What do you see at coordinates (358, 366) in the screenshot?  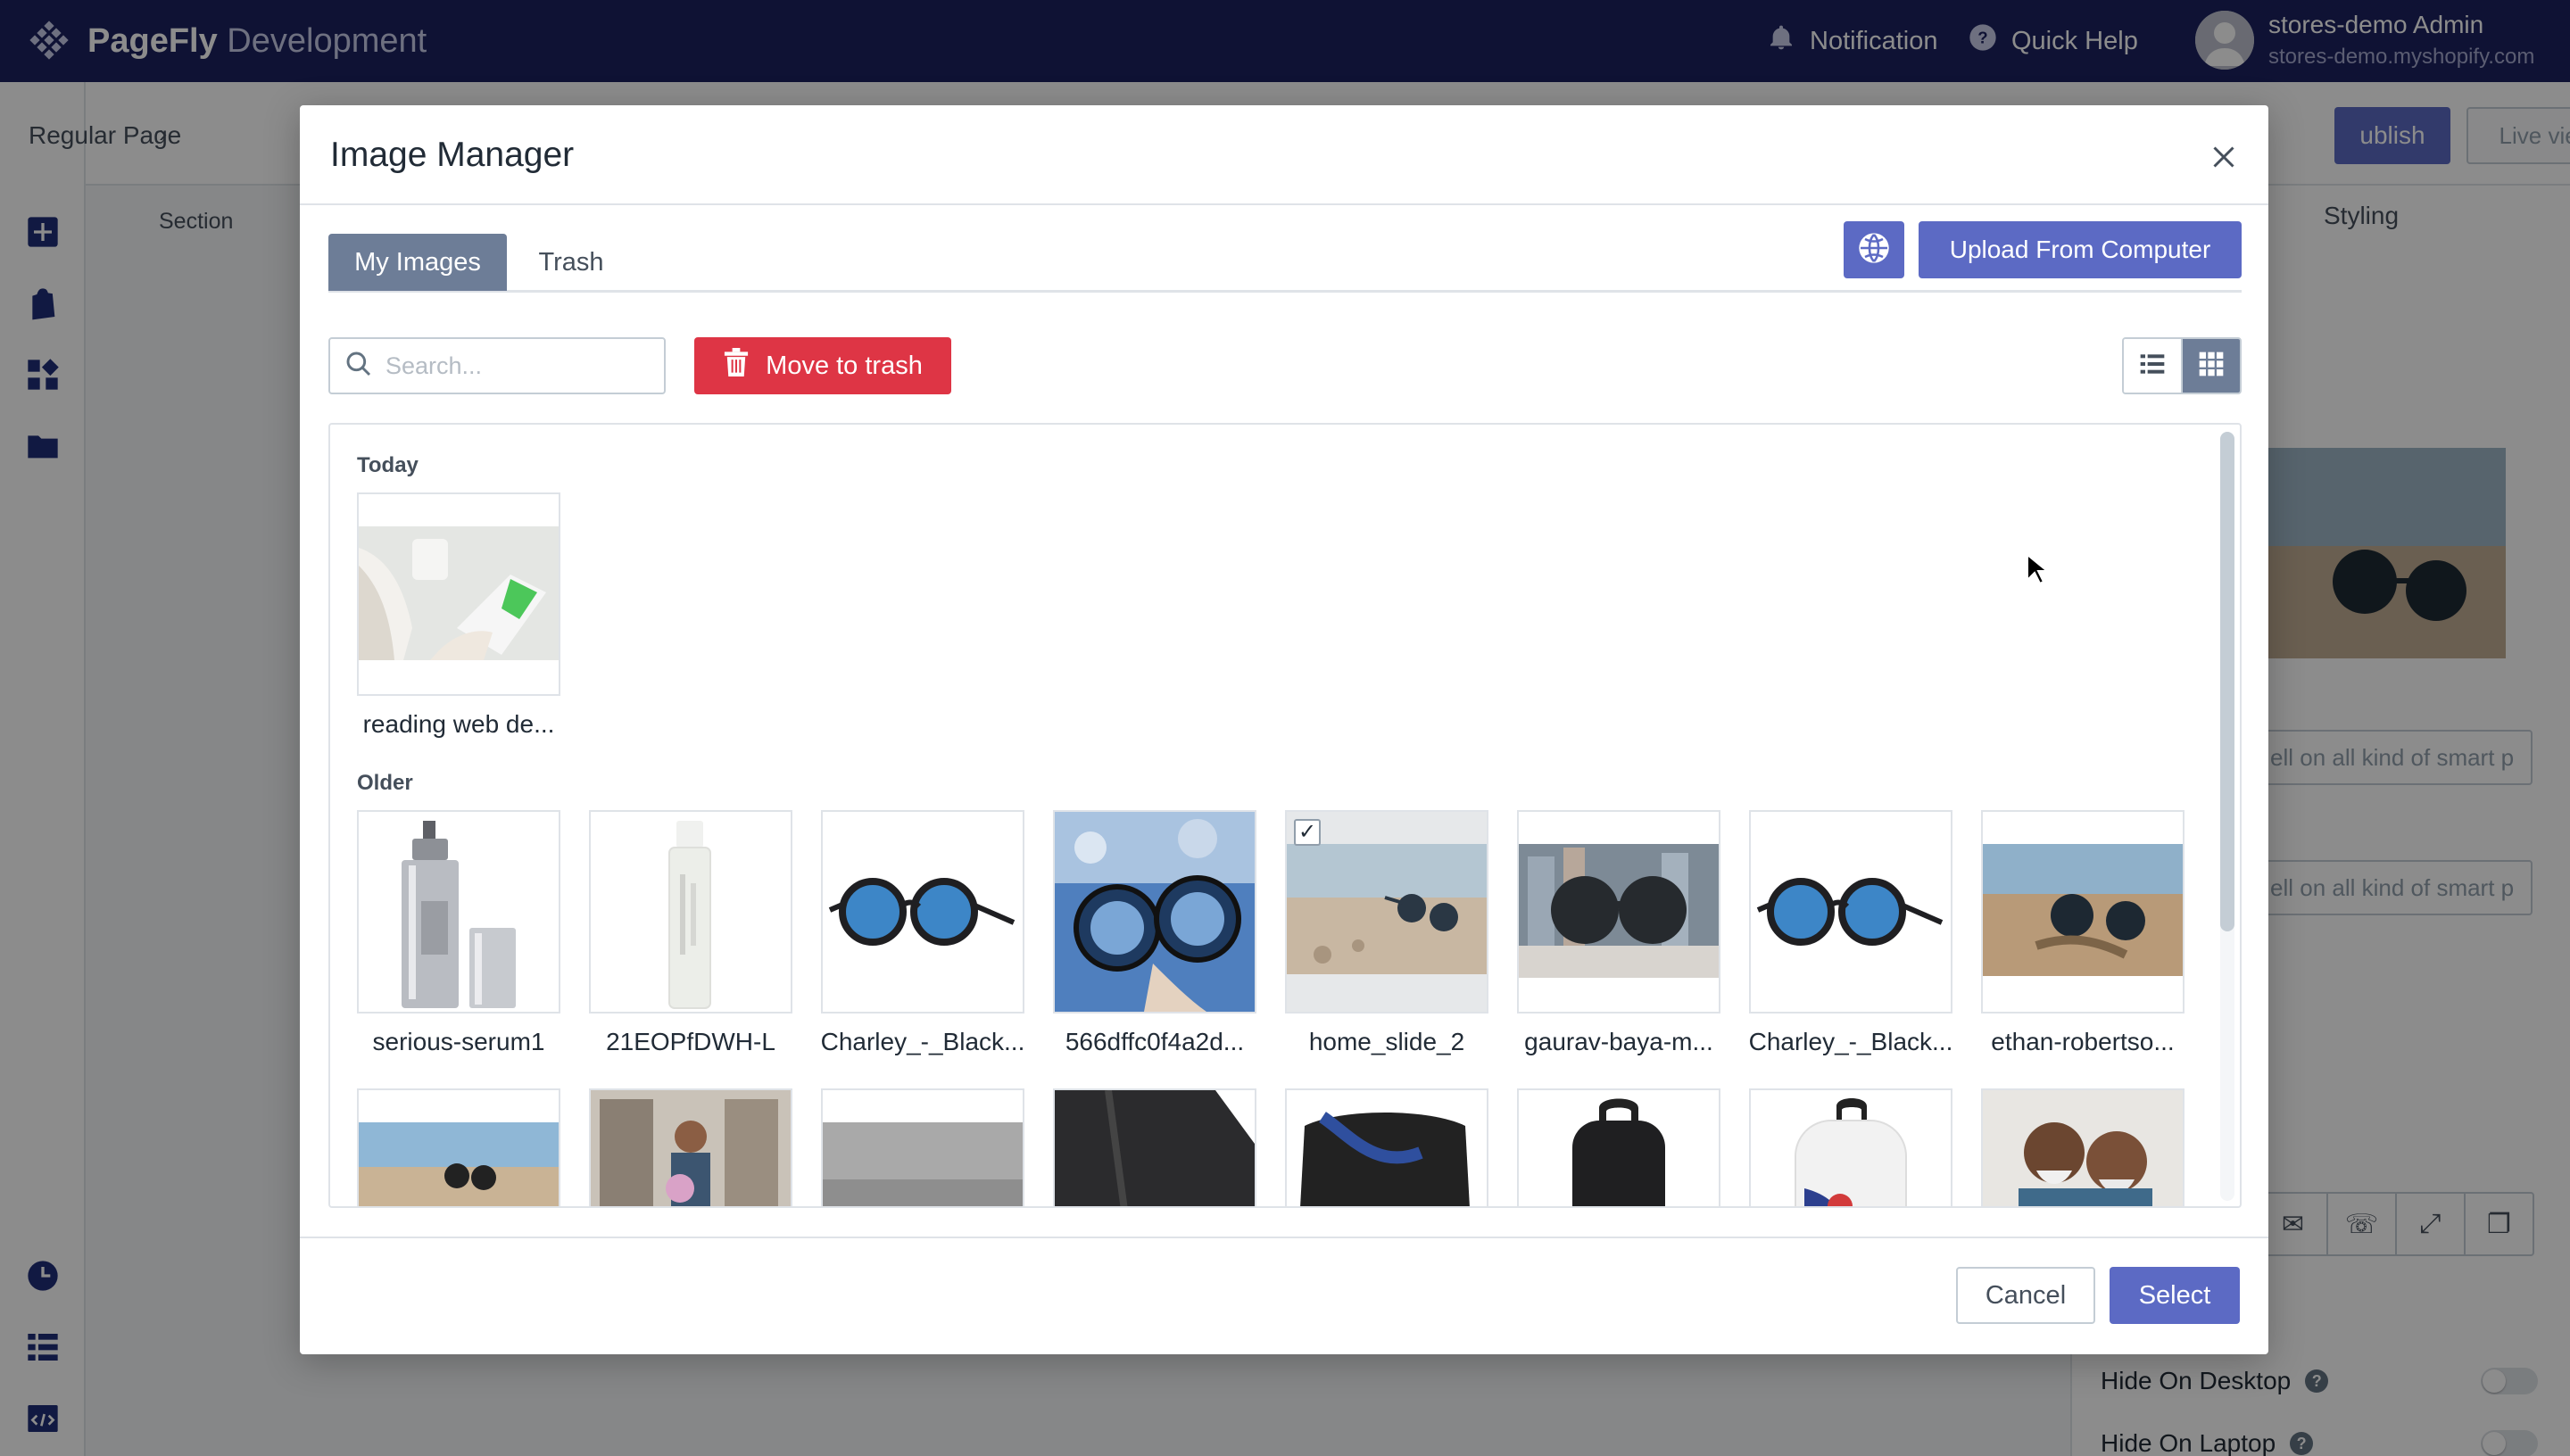 I see `search-icon` at bounding box center [358, 366].